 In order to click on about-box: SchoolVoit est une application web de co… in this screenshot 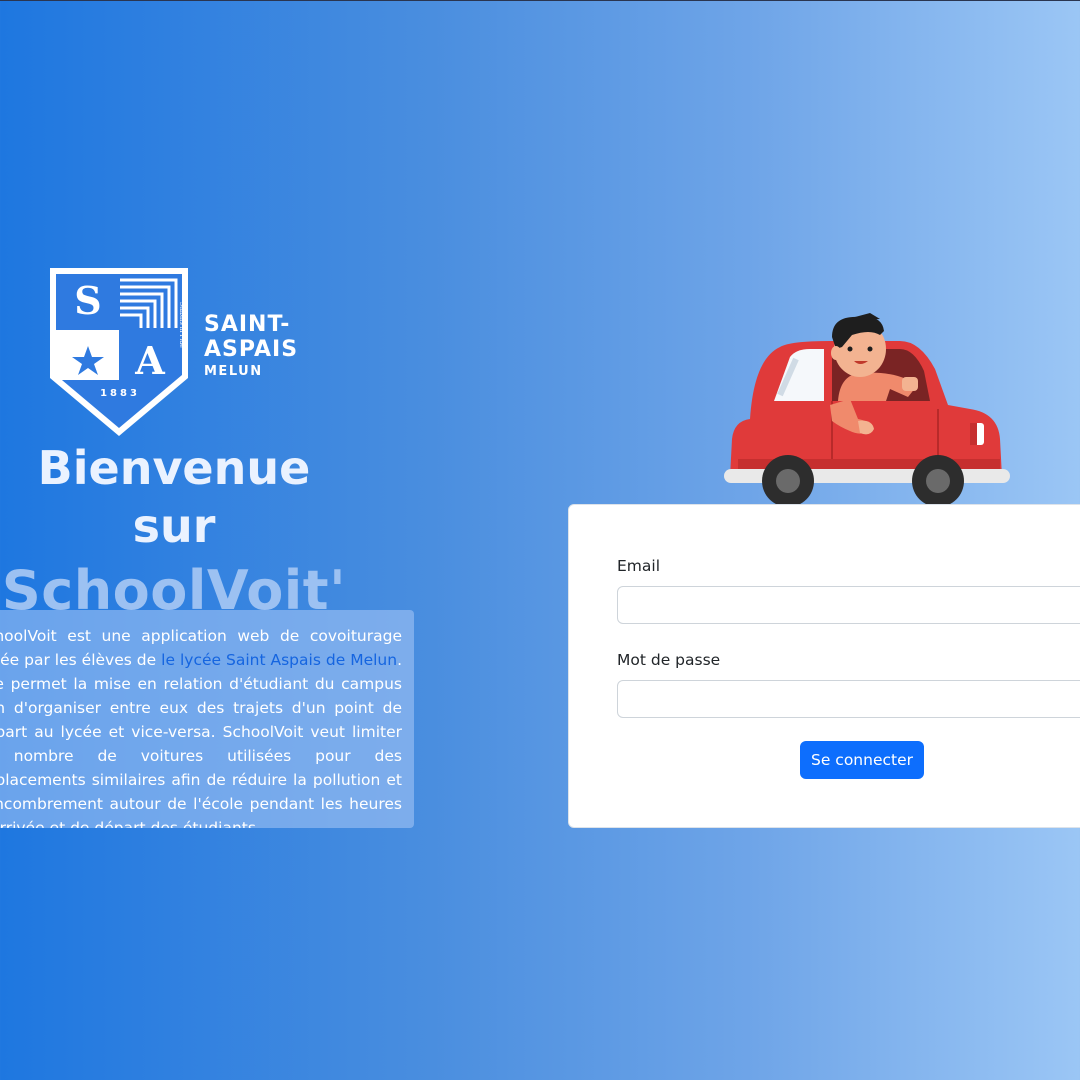, I will do `click(207, 719)`.